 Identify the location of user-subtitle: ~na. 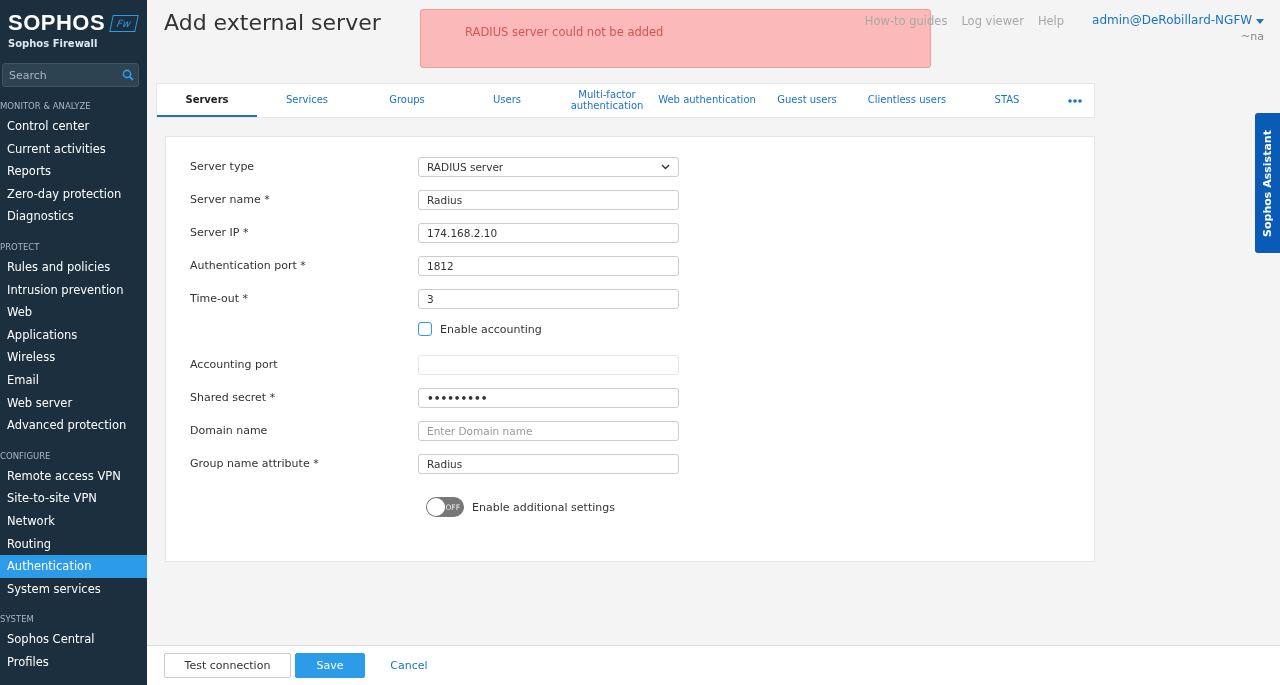
(1252, 36).